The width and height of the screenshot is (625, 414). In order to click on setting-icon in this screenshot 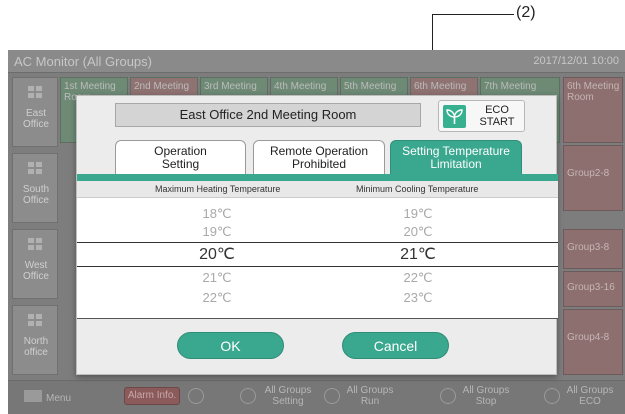, I will do `click(248, 396)`.